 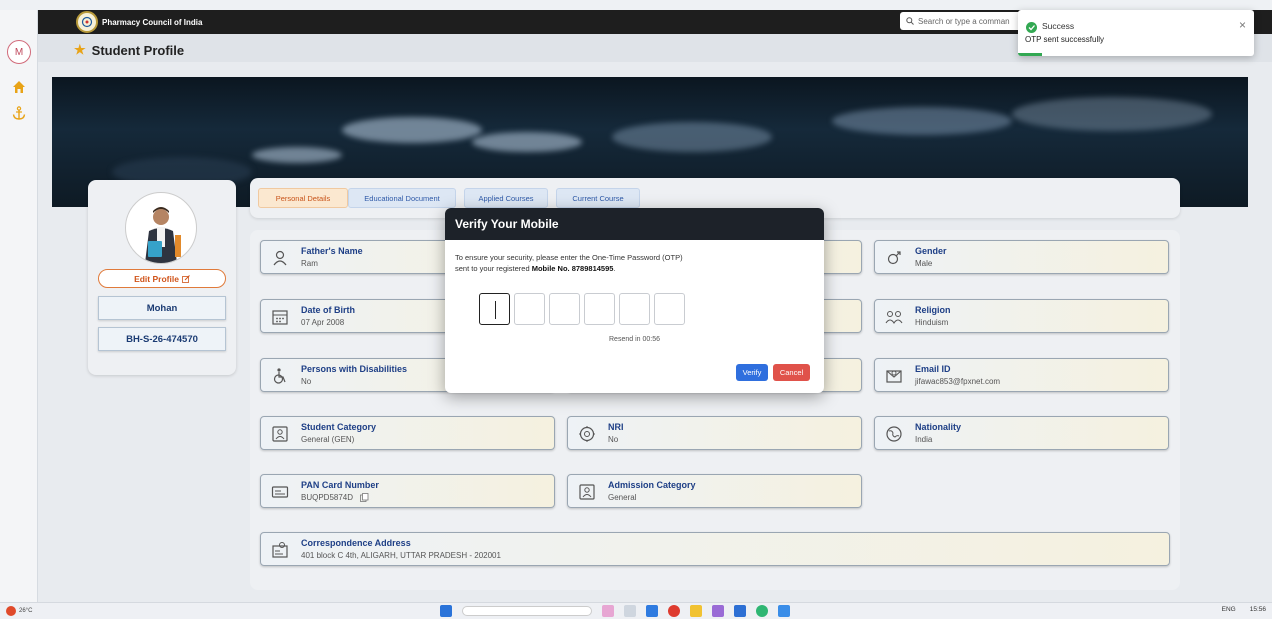 I want to click on field-email: Email ID jifawac853@fpxnet.com, so click(x=1021, y=375).